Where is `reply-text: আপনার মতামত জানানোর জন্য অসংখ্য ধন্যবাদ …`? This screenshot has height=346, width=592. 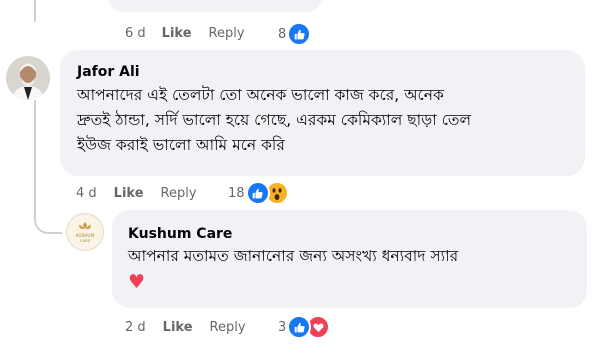 reply-text: আপনার মতামত জানানোর জন্য অসংখ্য ধন্যবাদ … is located at coordinates (293, 256).